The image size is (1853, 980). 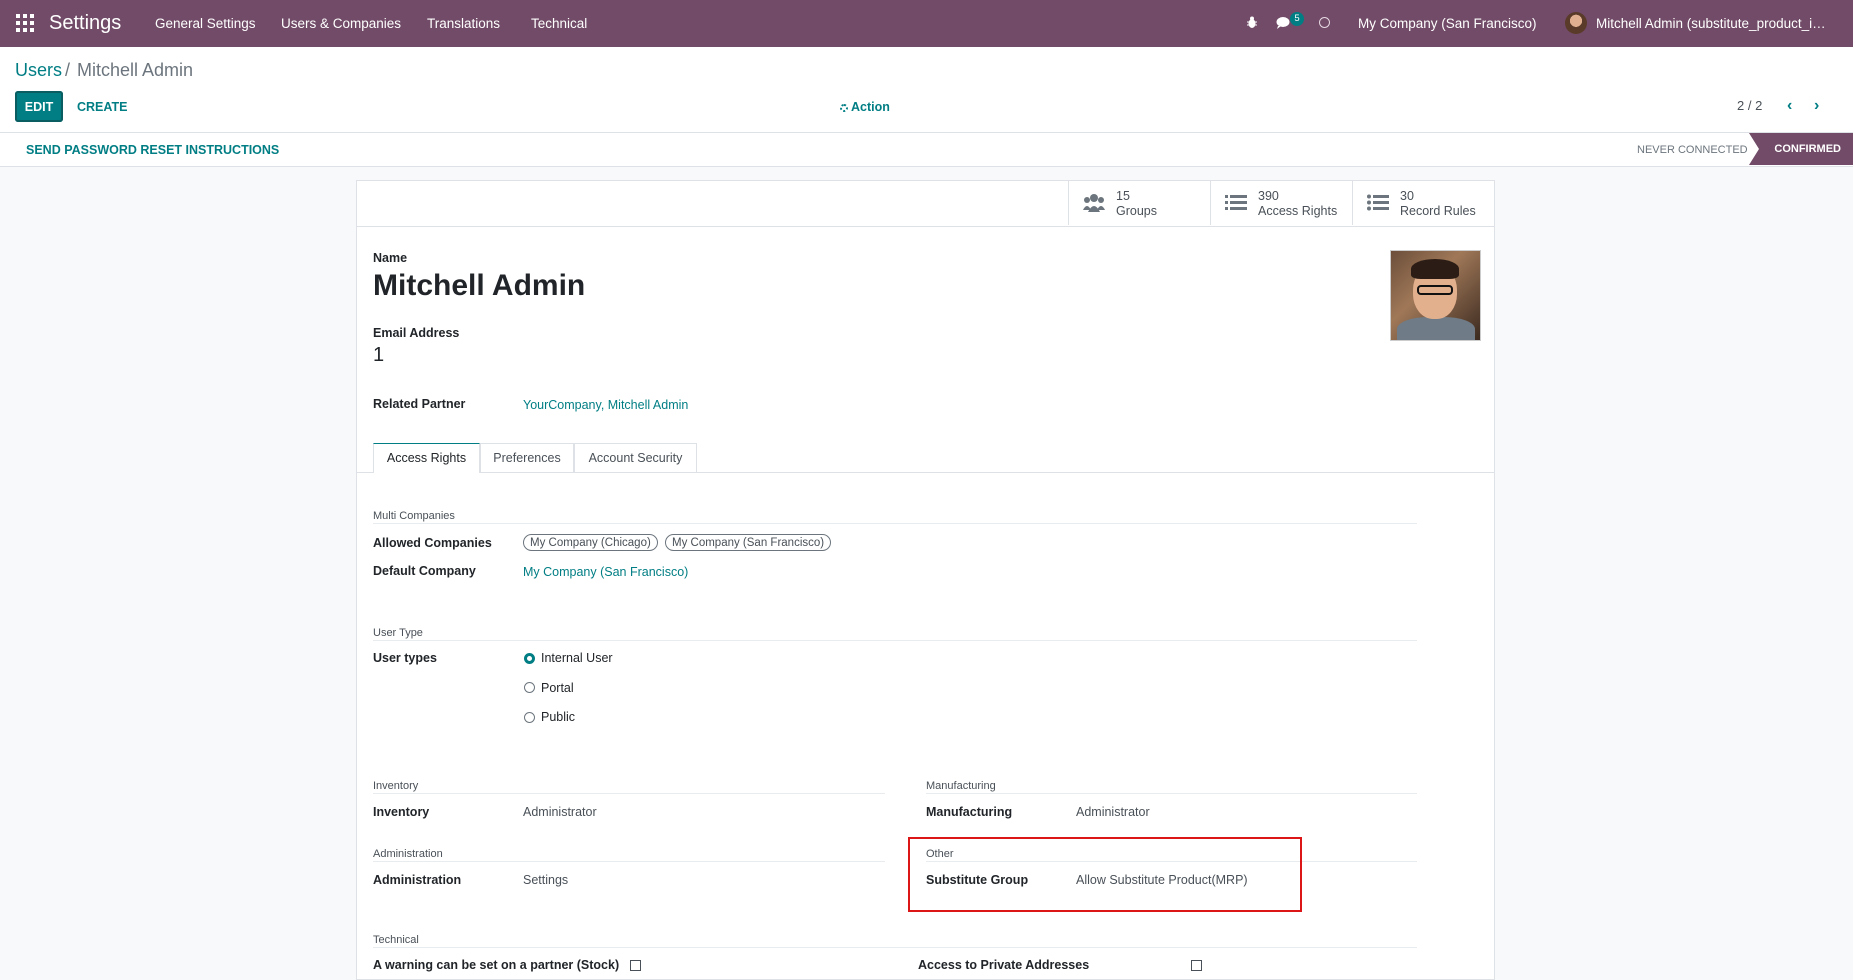 What do you see at coordinates (38, 70) in the screenshot?
I see `breadcrumb-users: Users` at bounding box center [38, 70].